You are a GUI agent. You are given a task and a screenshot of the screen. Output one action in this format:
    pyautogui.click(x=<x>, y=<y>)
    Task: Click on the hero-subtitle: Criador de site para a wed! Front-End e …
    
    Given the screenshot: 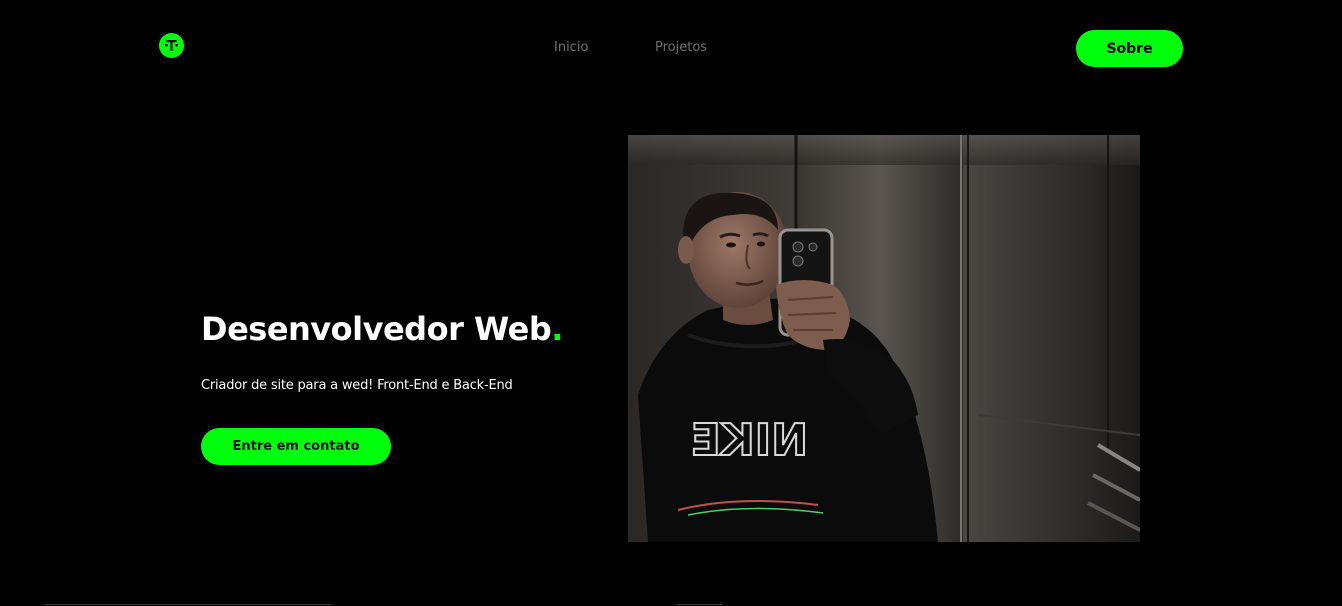 What is the action you would take?
    pyautogui.click(x=357, y=385)
    